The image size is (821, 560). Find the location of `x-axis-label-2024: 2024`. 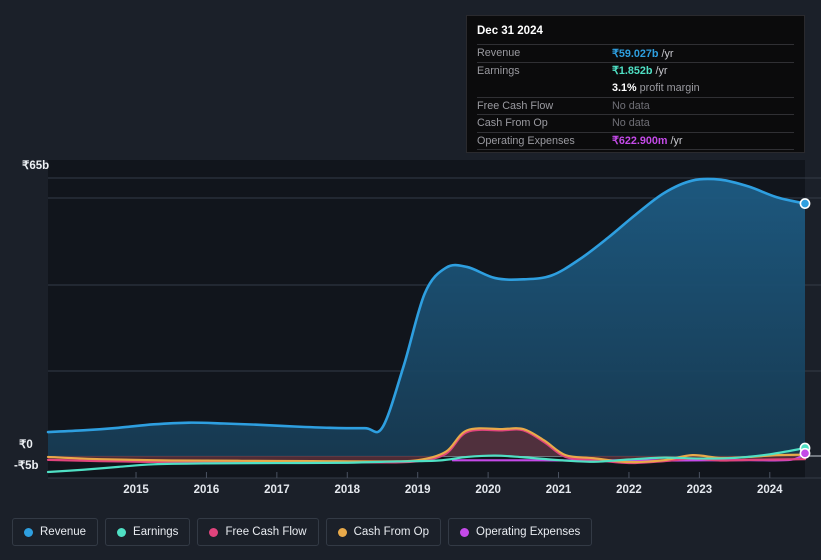

x-axis-label-2024: 2024 is located at coordinates (769, 490).